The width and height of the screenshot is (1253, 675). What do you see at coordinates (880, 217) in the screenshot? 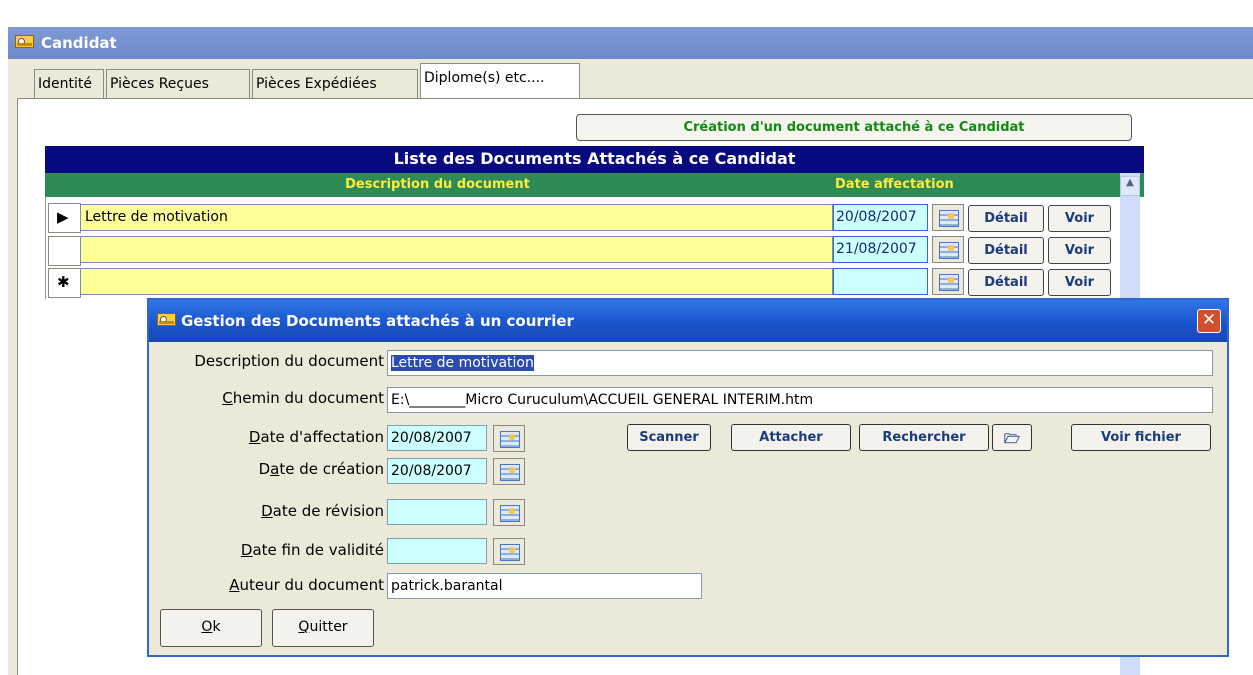
I see `date-cell: 20/08/2007` at bounding box center [880, 217].